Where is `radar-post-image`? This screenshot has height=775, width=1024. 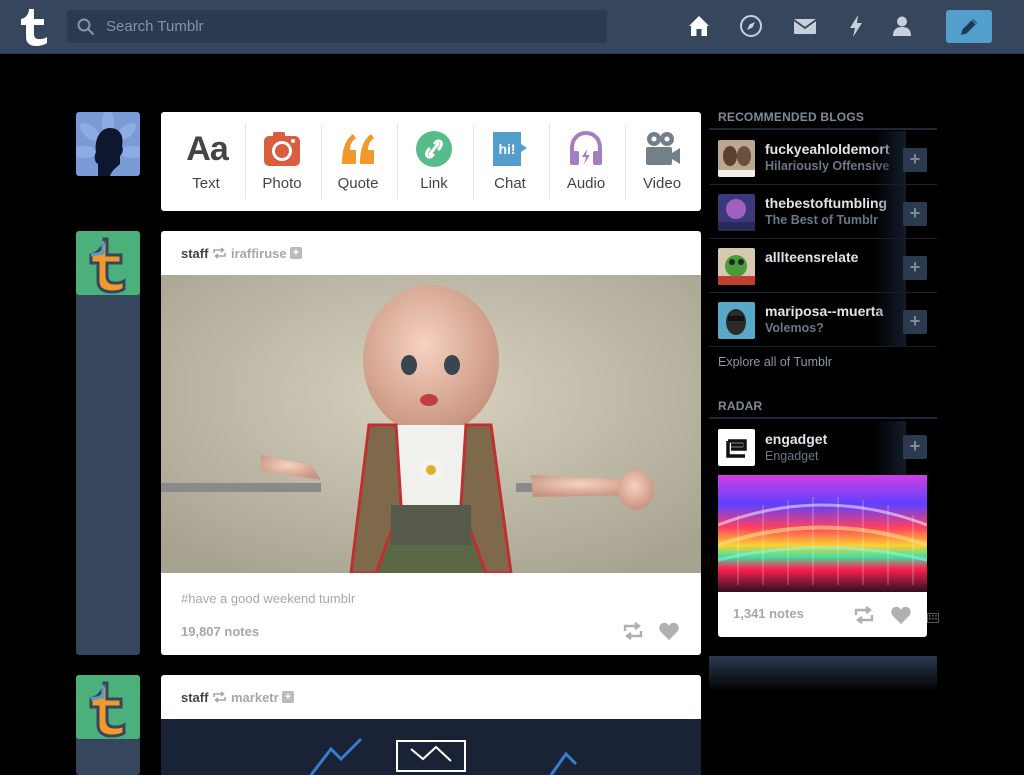
radar-post-image is located at coordinates (822, 533).